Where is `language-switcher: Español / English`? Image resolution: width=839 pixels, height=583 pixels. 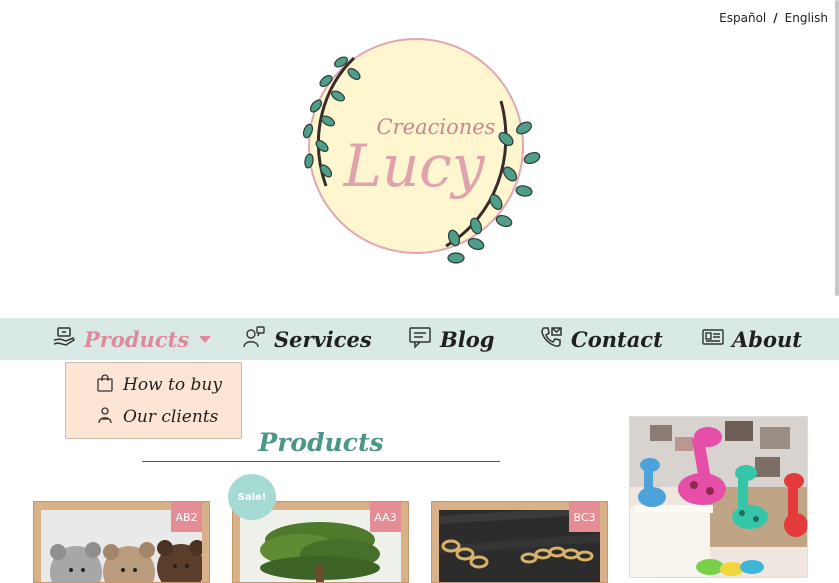
language-switcher: Español / English is located at coordinates (773, 18).